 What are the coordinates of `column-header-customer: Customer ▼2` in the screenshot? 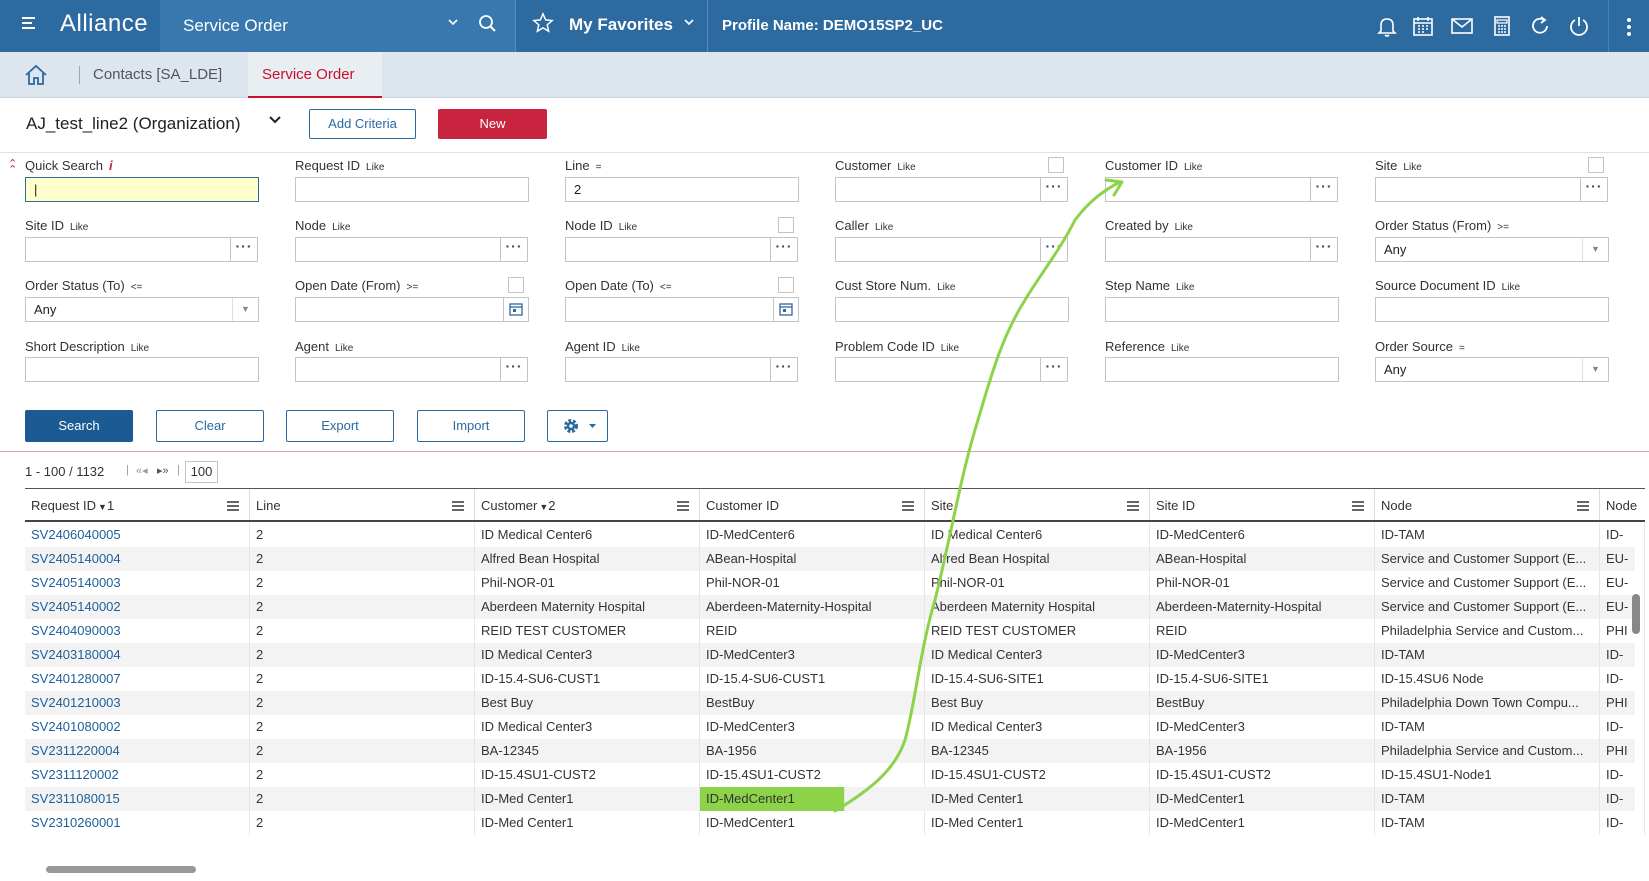 It's located at (587, 504).